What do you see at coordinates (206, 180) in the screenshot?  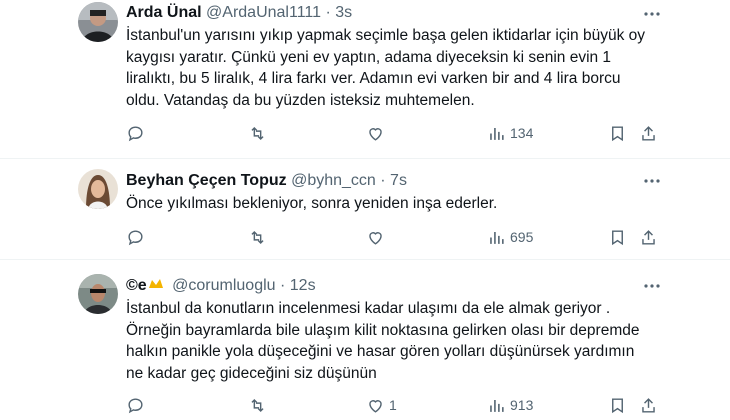 I see `display-name: Beyhan Çeçen Topuz` at bounding box center [206, 180].